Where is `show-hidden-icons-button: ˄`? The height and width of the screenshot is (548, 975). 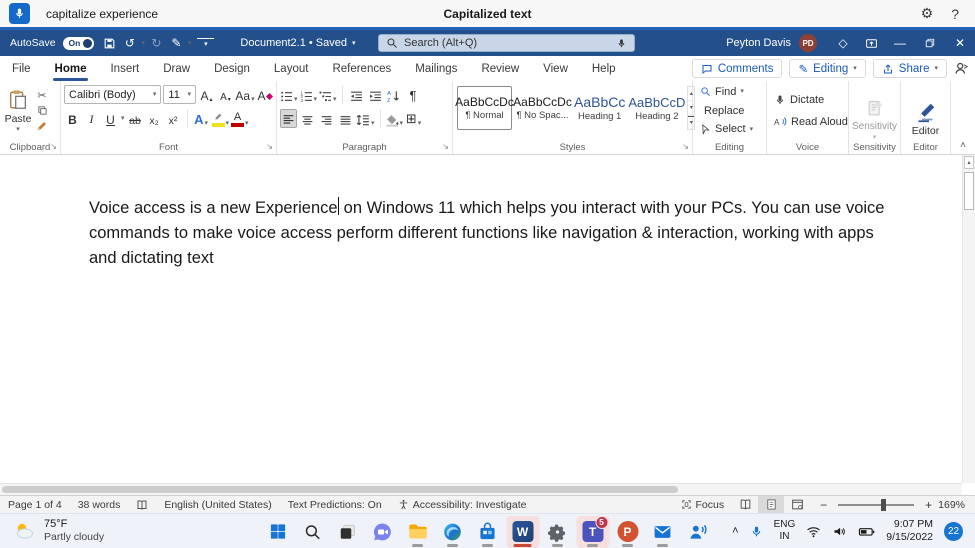
show-hidden-icons-button: ˄ is located at coordinates (735, 531).